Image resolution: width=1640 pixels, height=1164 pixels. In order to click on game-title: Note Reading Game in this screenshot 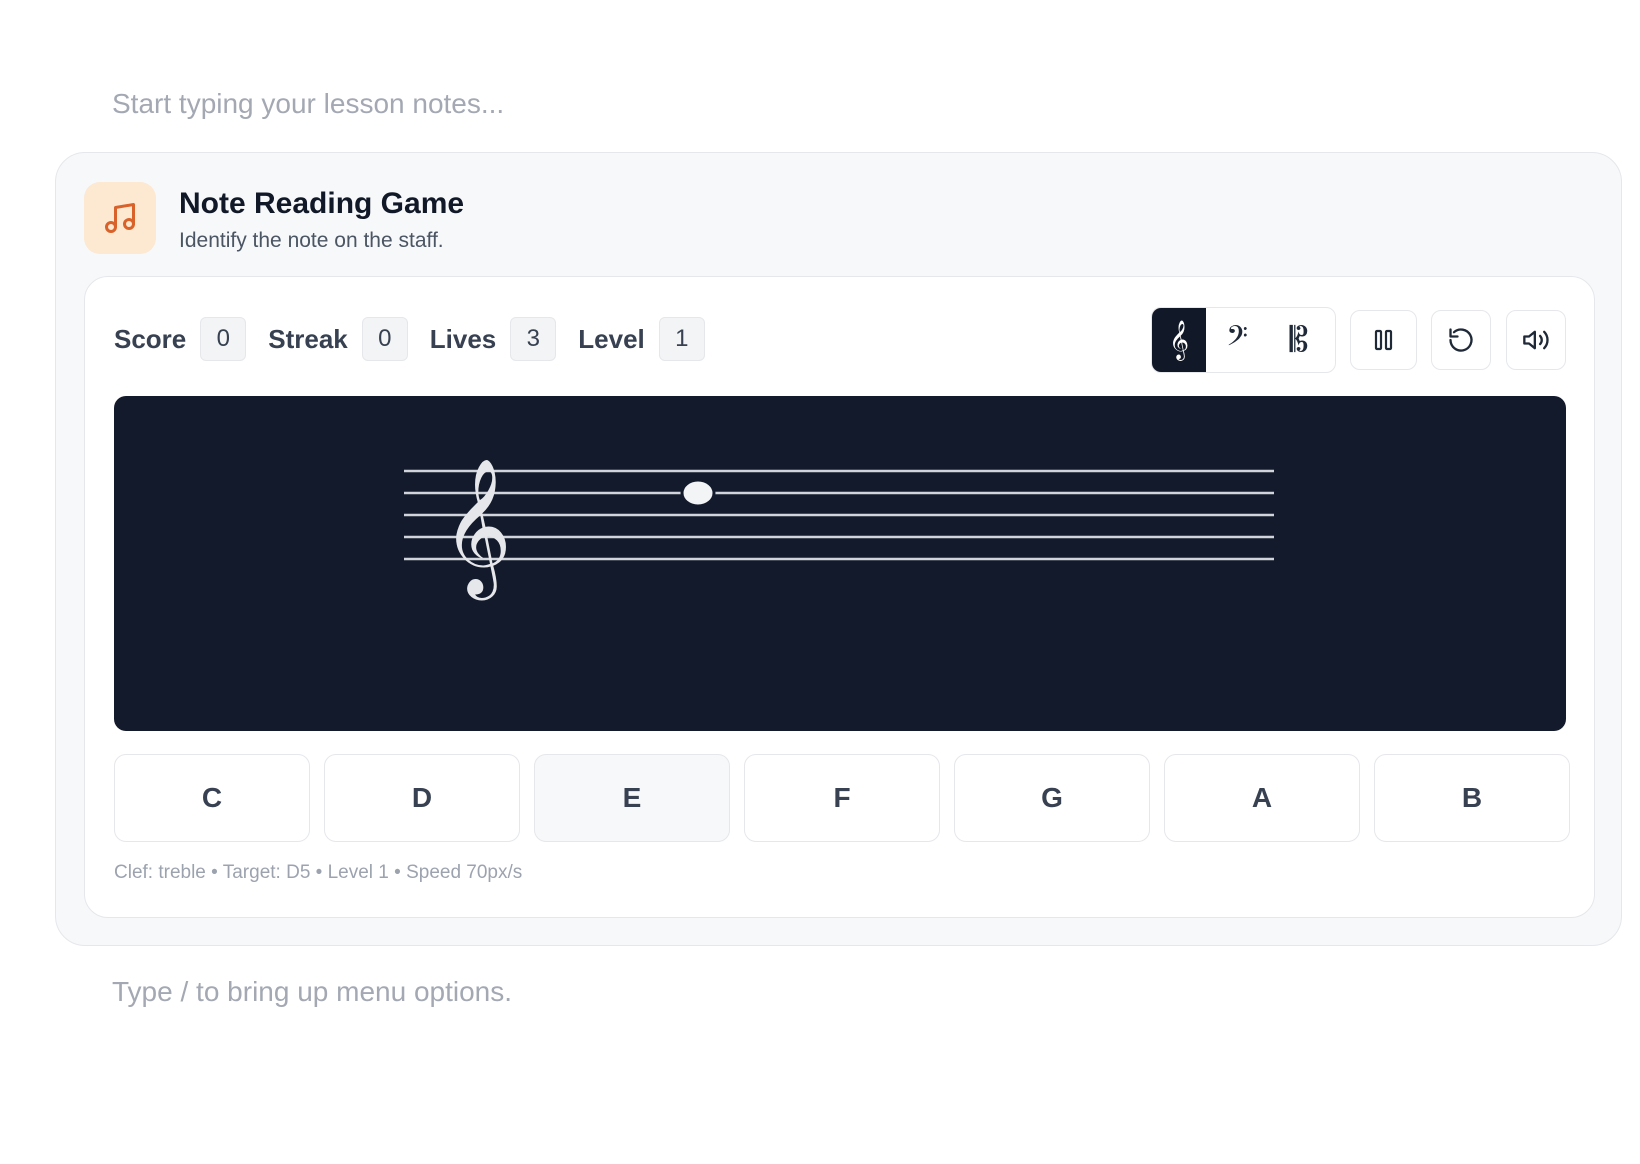, I will do `click(322, 203)`.